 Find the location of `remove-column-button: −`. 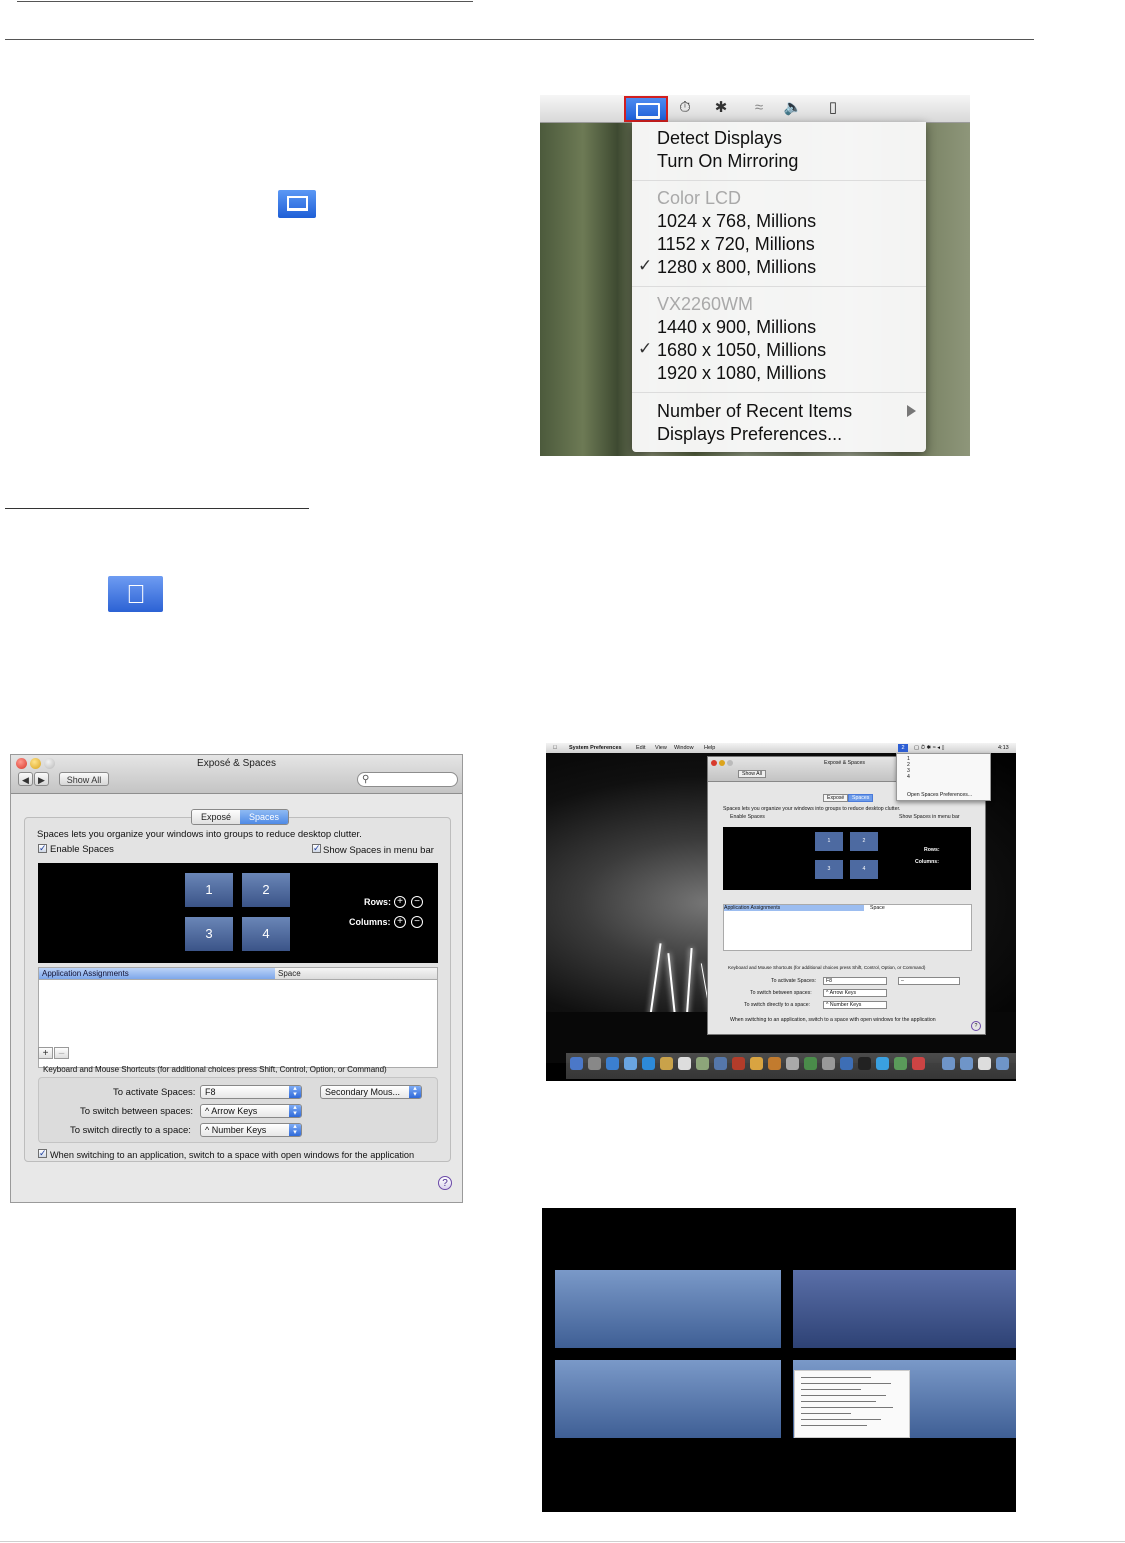

remove-column-button: − is located at coordinates (417, 922).